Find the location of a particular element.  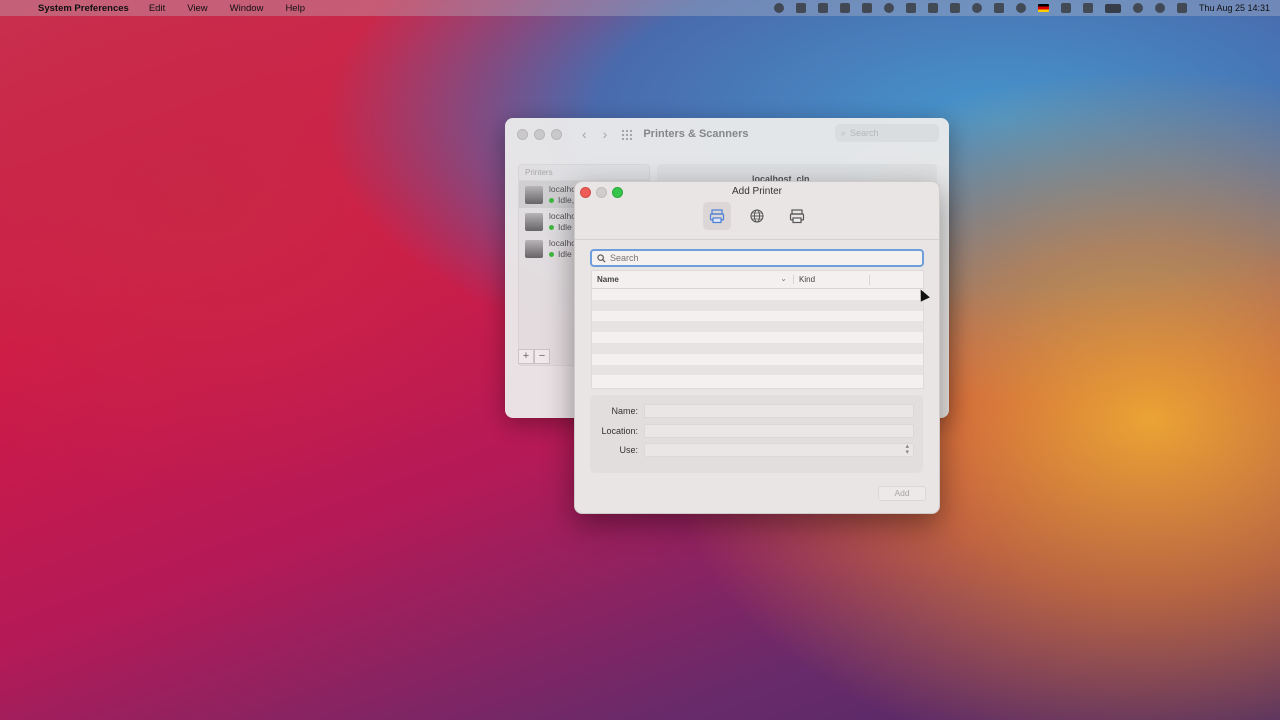

minimize-icon is located at coordinates (539, 134).